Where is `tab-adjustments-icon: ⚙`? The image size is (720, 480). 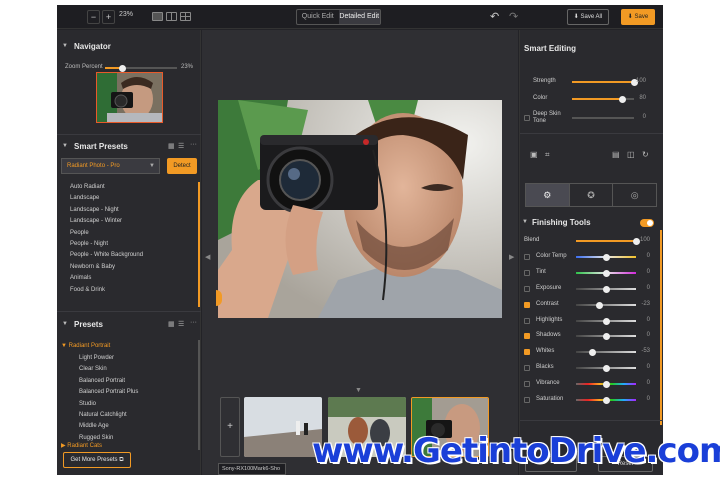 tab-adjustments-icon: ⚙ is located at coordinates (548, 195).